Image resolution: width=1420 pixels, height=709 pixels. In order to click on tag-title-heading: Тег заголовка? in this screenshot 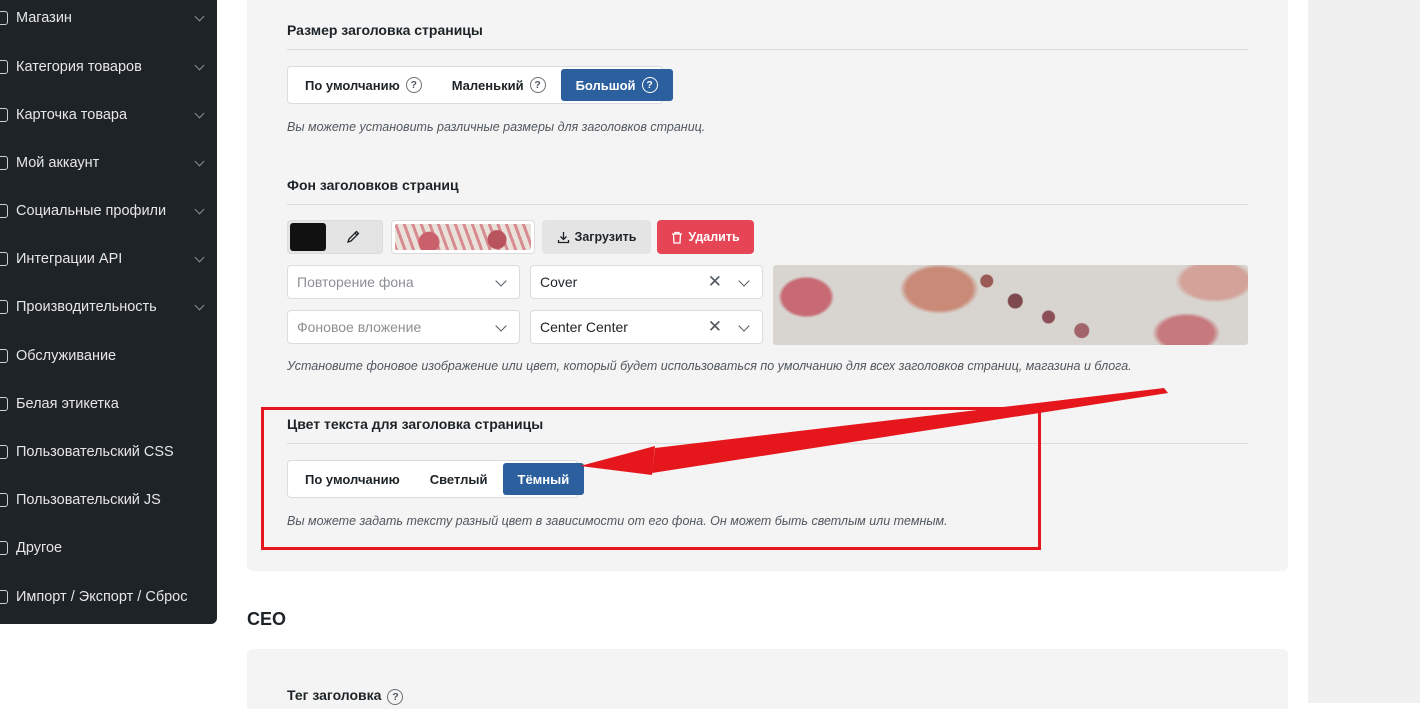, I will do `click(345, 696)`.